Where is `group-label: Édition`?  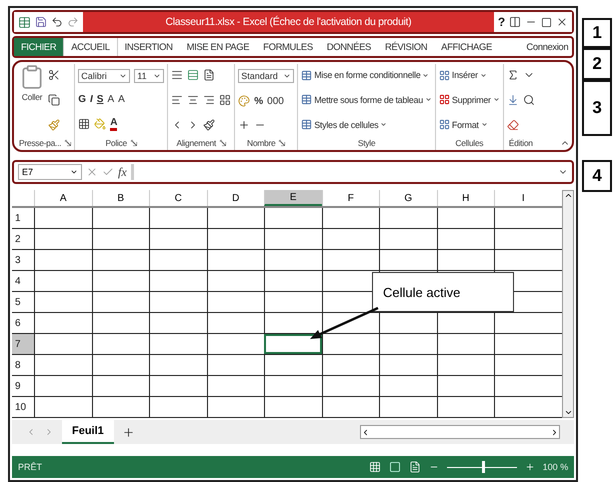
group-label: Édition is located at coordinates (520, 143).